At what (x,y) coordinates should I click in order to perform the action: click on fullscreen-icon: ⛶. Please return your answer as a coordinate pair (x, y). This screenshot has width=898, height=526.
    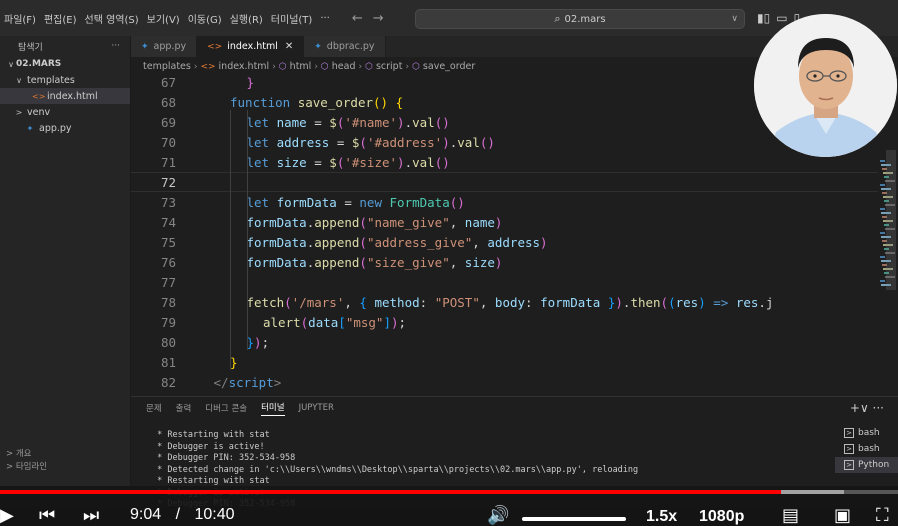
    Looking at the image, I should click on (882, 516).